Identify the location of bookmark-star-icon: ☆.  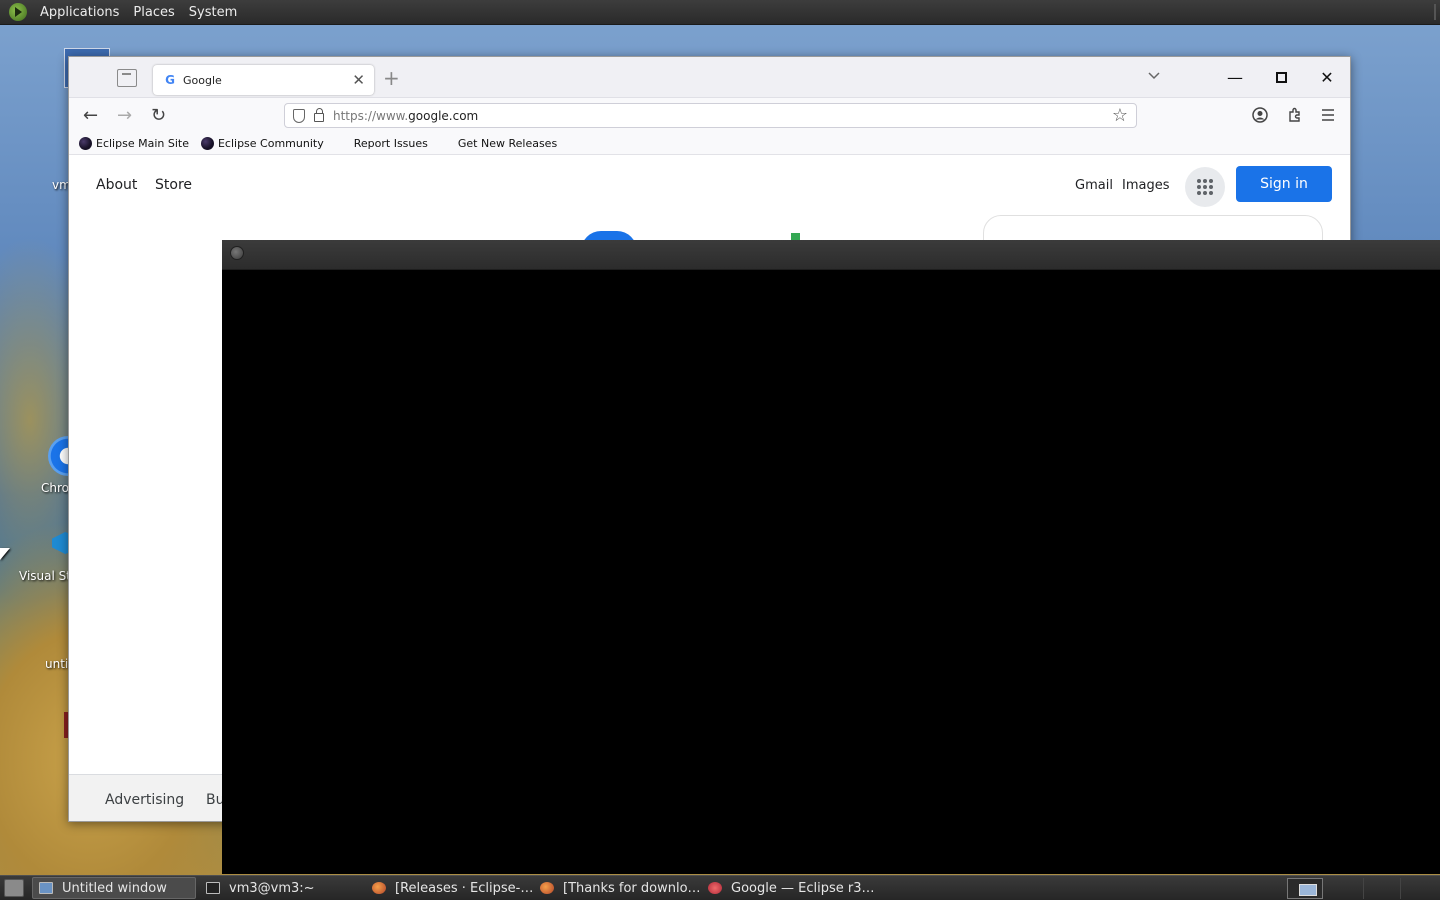
(1120, 115).